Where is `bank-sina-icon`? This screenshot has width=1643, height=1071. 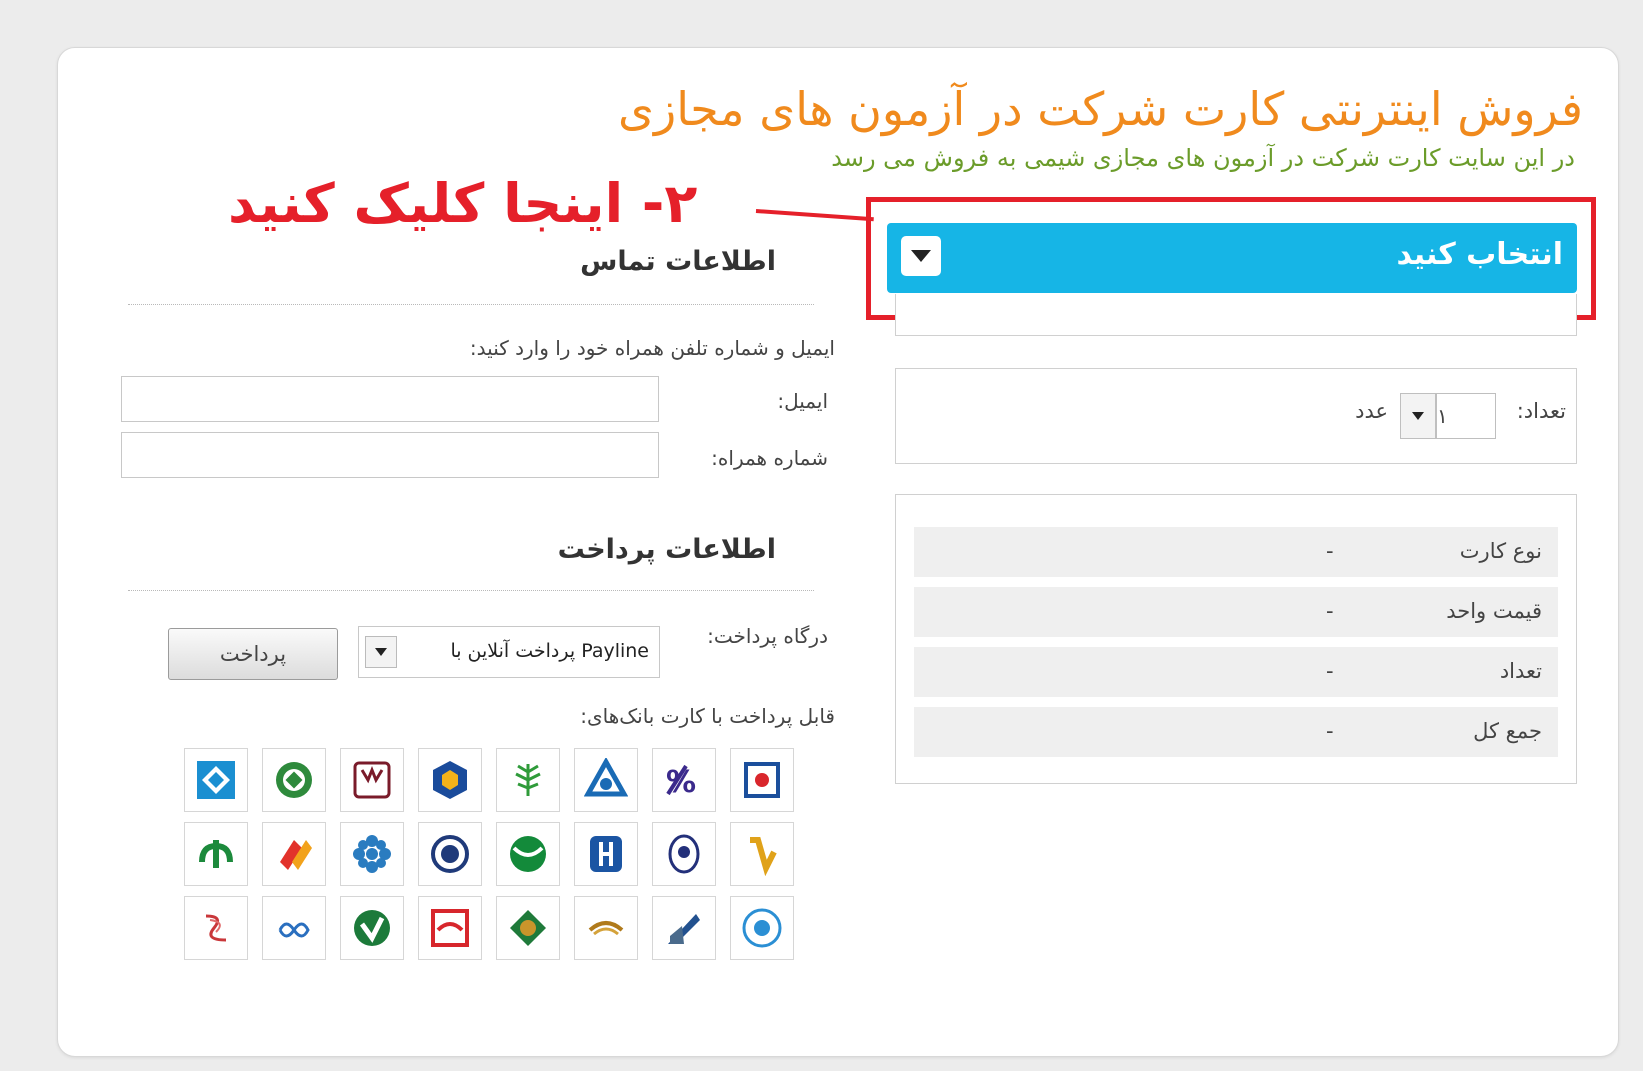 bank-sina-icon is located at coordinates (294, 854).